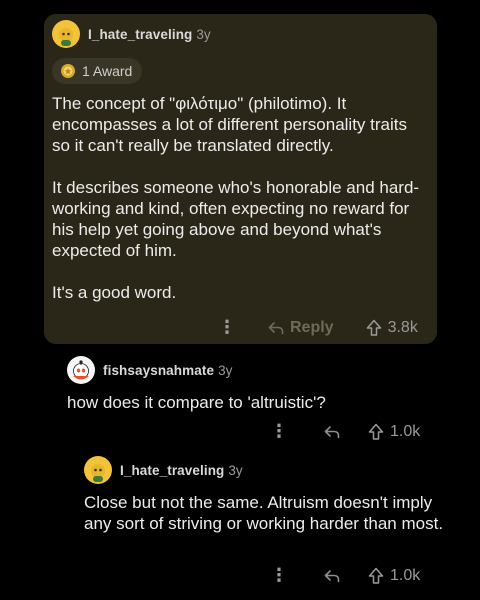 The image size is (480, 600). I want to click on comment-paragraph: how does it compare to 'altruistic'?, so click(196, 402).